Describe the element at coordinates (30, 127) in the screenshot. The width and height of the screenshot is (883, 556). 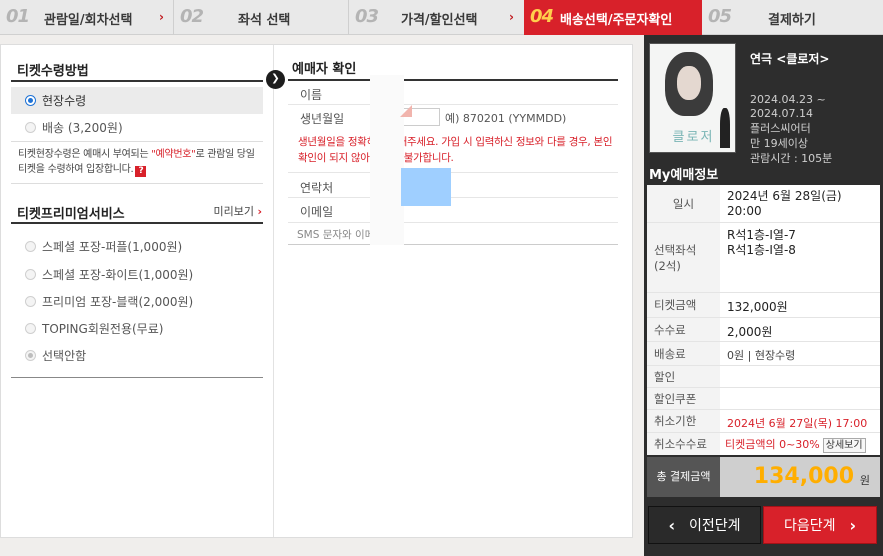
I see `radio-delivery` at that location.